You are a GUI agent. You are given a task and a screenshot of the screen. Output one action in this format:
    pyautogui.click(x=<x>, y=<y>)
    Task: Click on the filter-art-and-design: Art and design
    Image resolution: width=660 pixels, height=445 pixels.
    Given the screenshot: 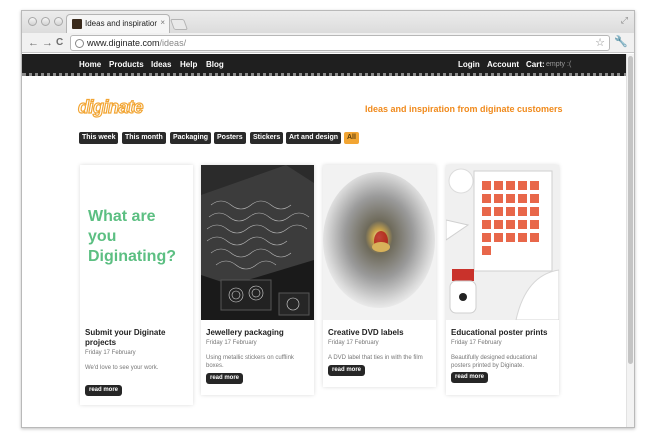 What is the action you would take?
    pyautogui.click(x=314, y=138)
    